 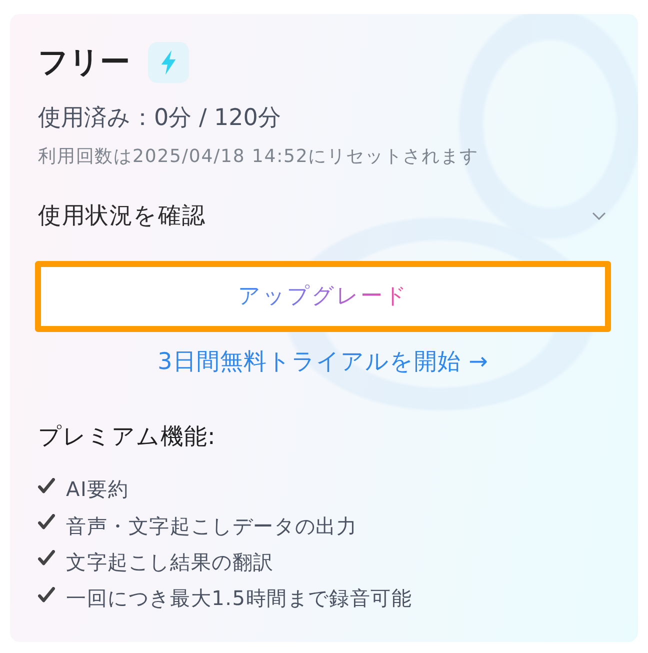 What do you see at coordinates (97, 490) in the screenshot?
I see `feature-text: AI要約` at bounding box center [97, 490].